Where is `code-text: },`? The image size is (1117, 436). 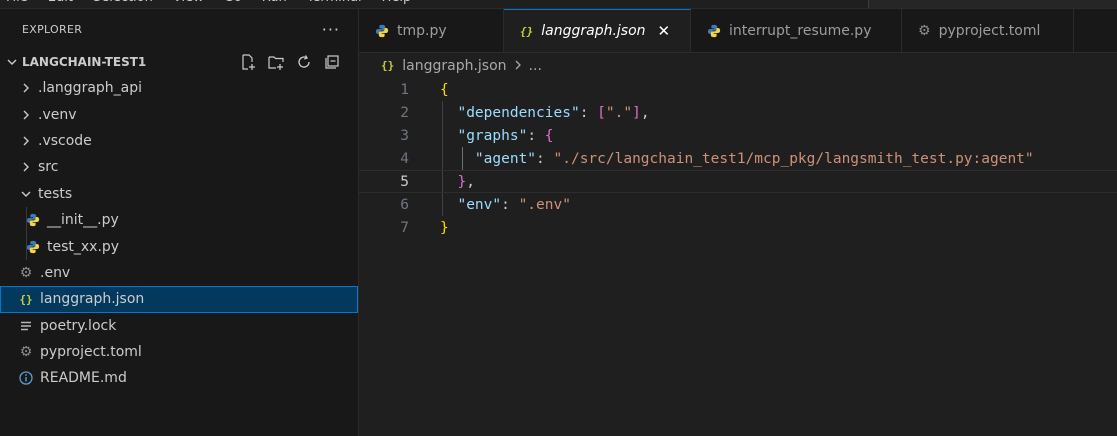
code-text: }, is located at coordinates (457, 181).